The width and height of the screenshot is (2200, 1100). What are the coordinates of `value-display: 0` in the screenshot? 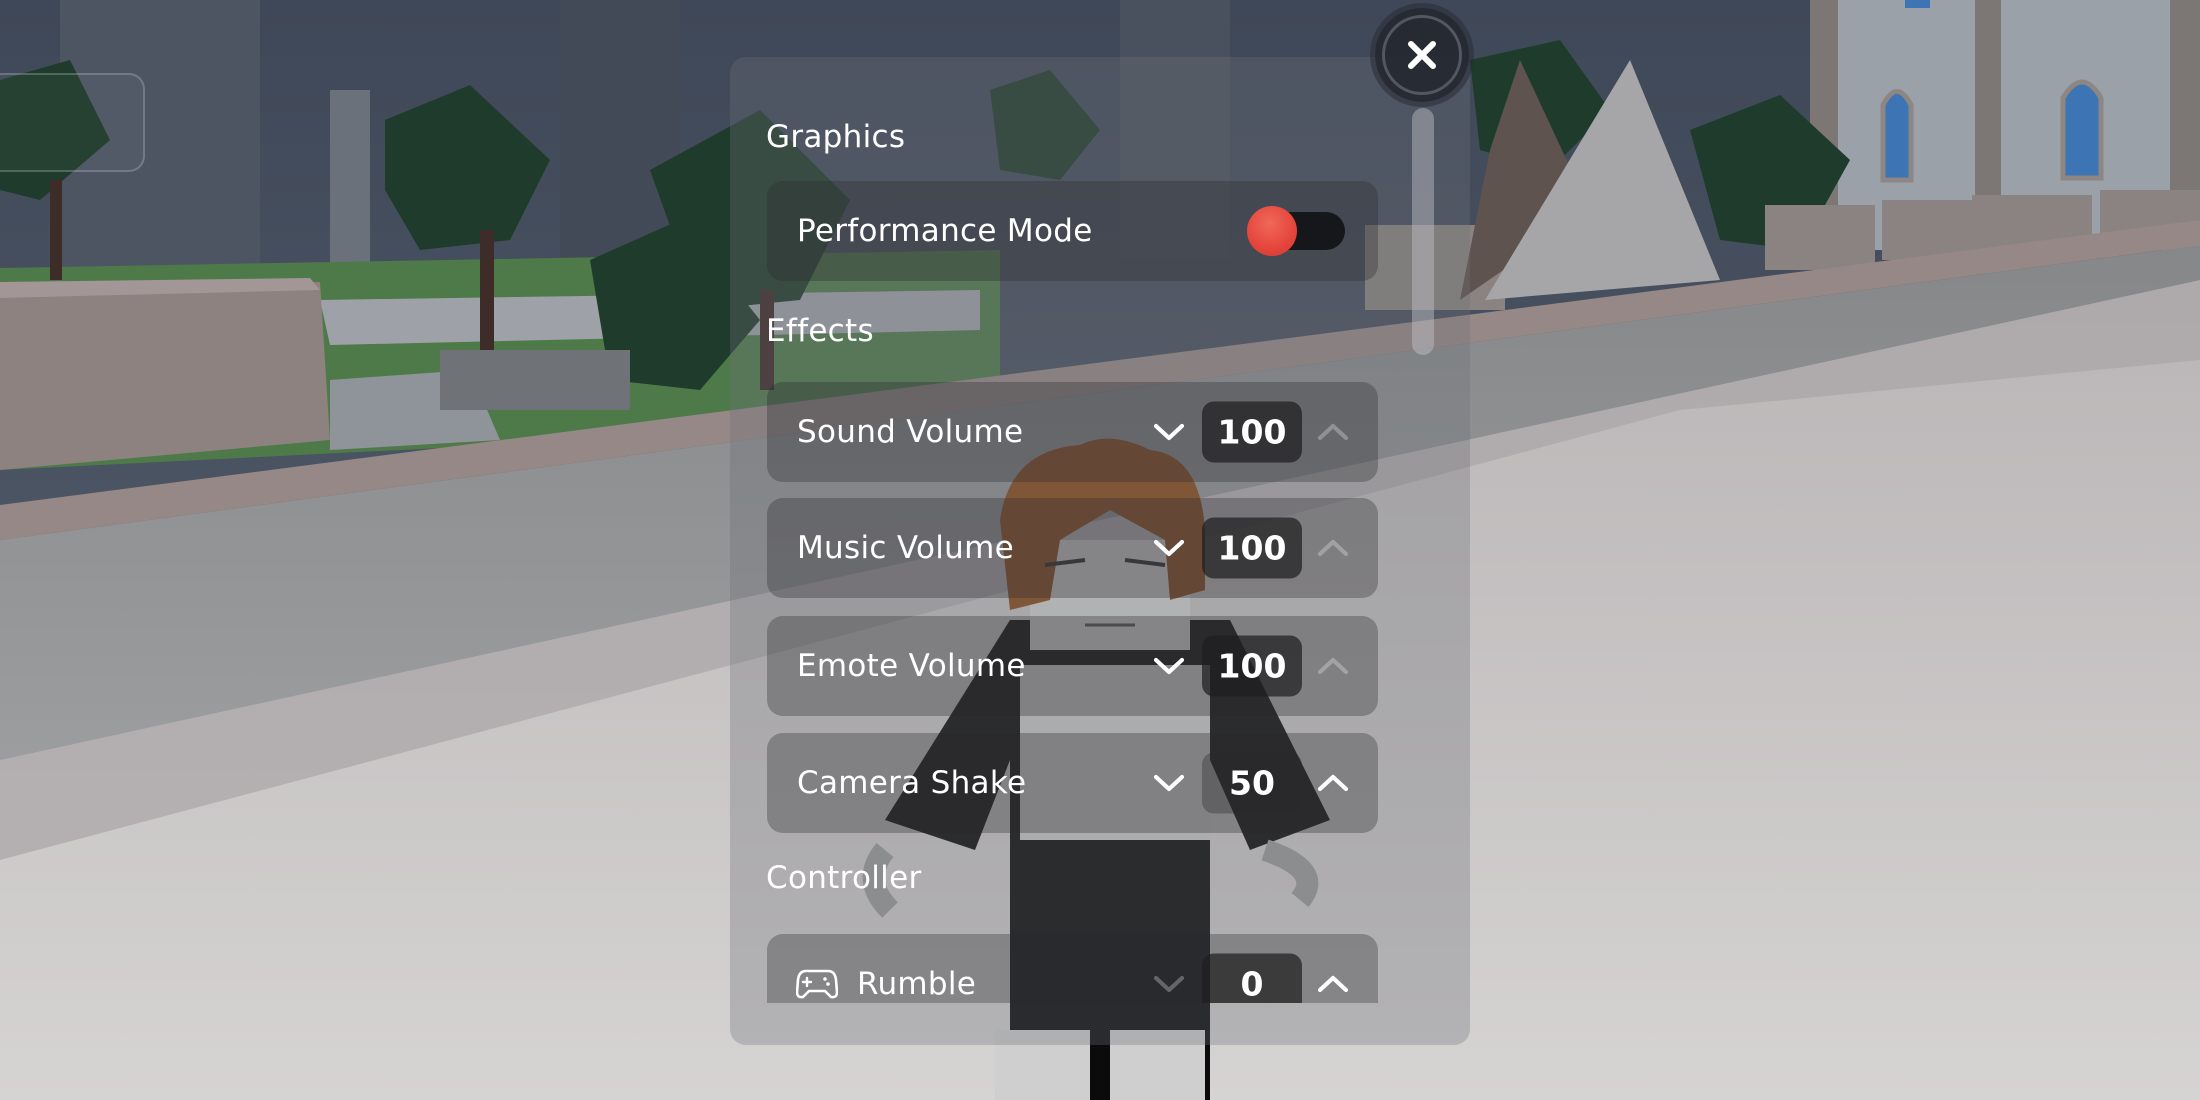 It's located at (1252, 978).